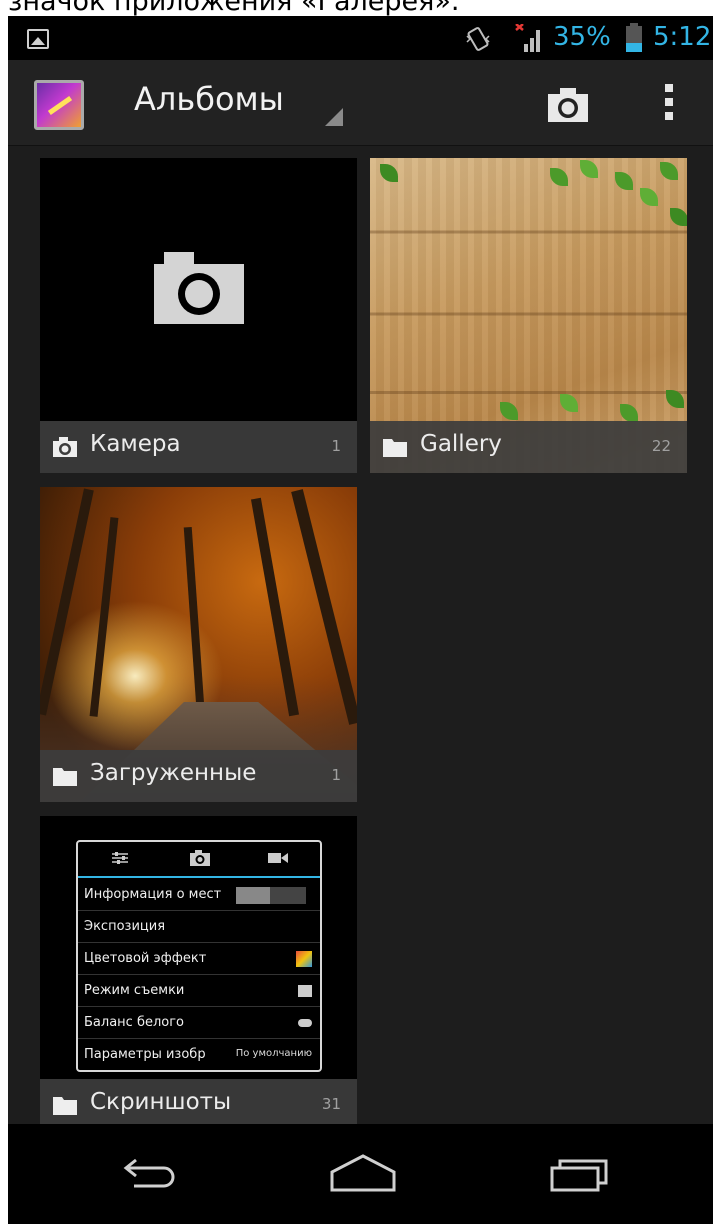 The width and height of the screenshot is (713, 1224). I want to click on settings-row-label: Параметры изобр, so click(145, 1054).